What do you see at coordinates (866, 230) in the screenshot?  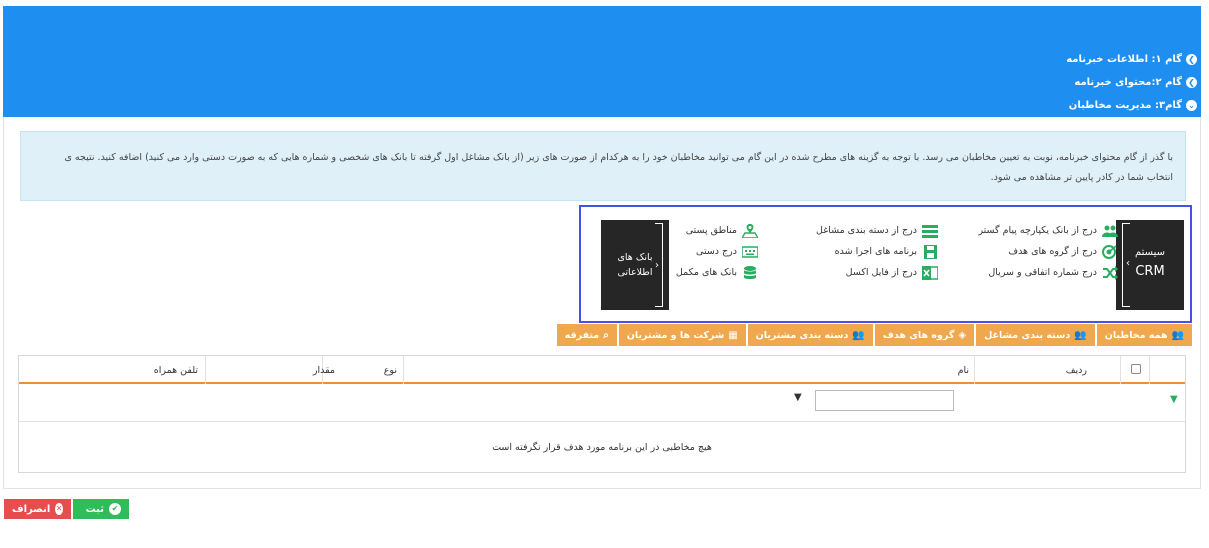 I see `source-label: درج از دسته بندی مشاغل` at bounding box center [866, 230].